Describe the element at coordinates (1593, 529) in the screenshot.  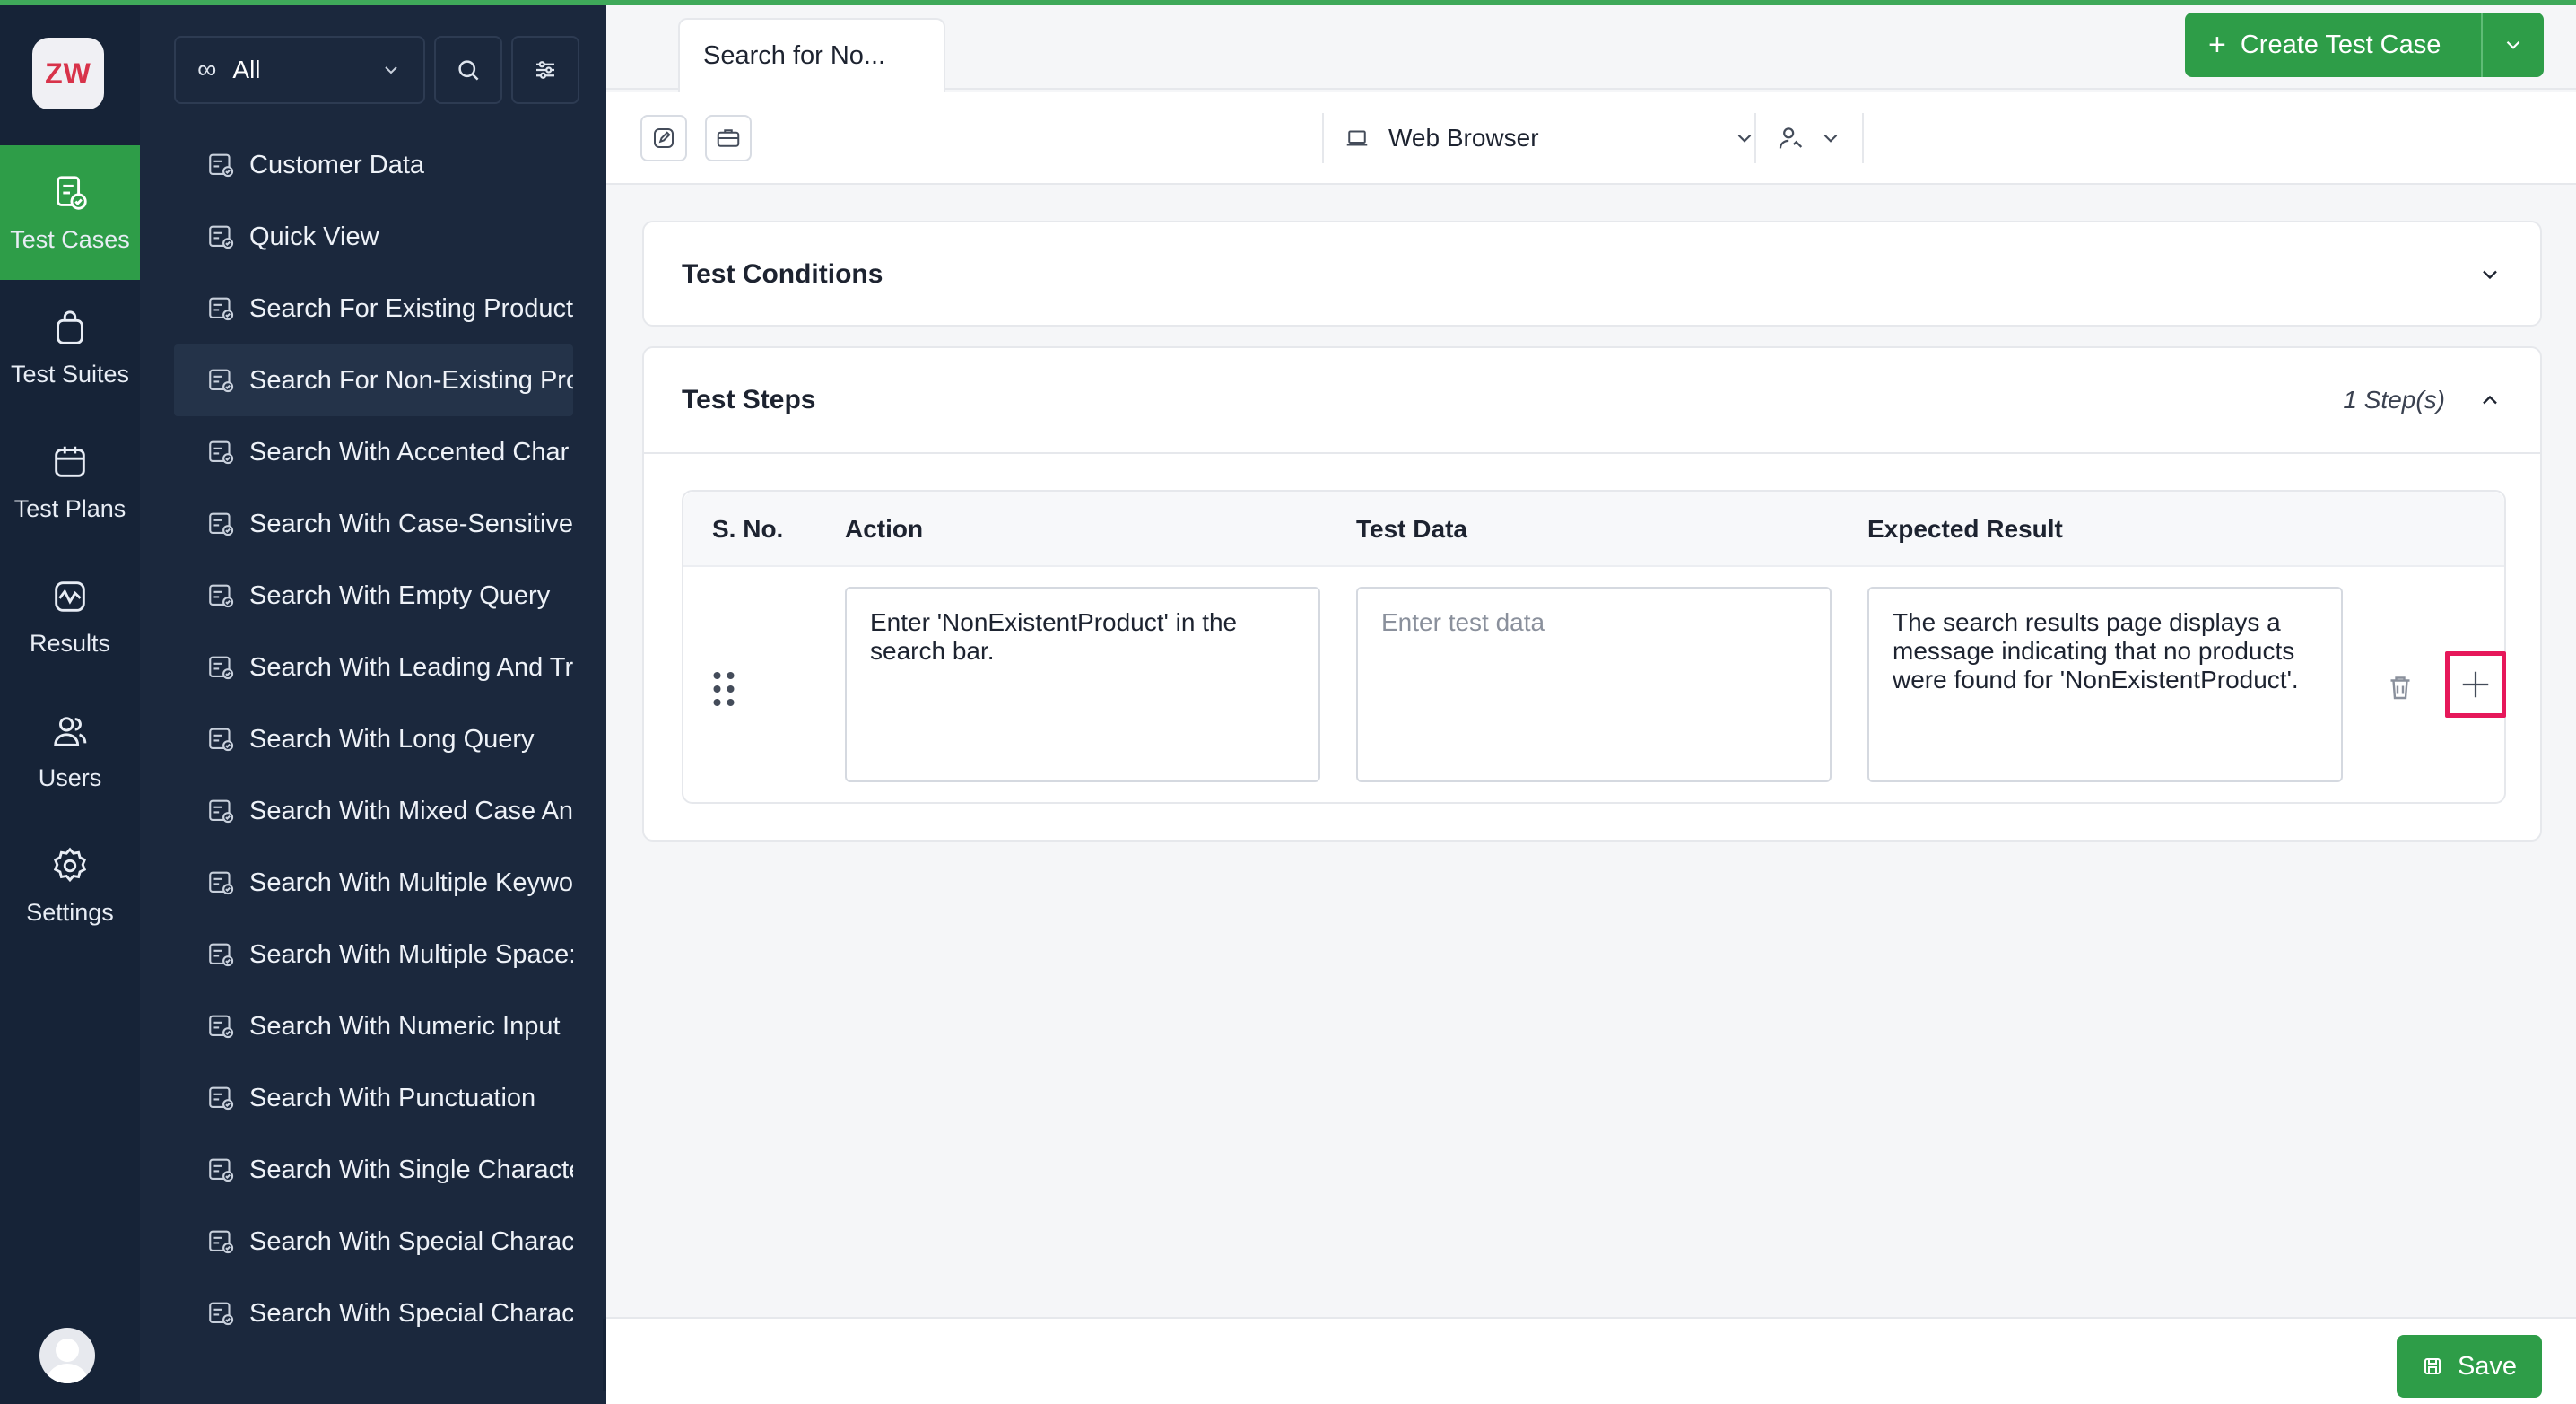
I see `table-header: S. No. Action Test Data Expected Result` at that location.